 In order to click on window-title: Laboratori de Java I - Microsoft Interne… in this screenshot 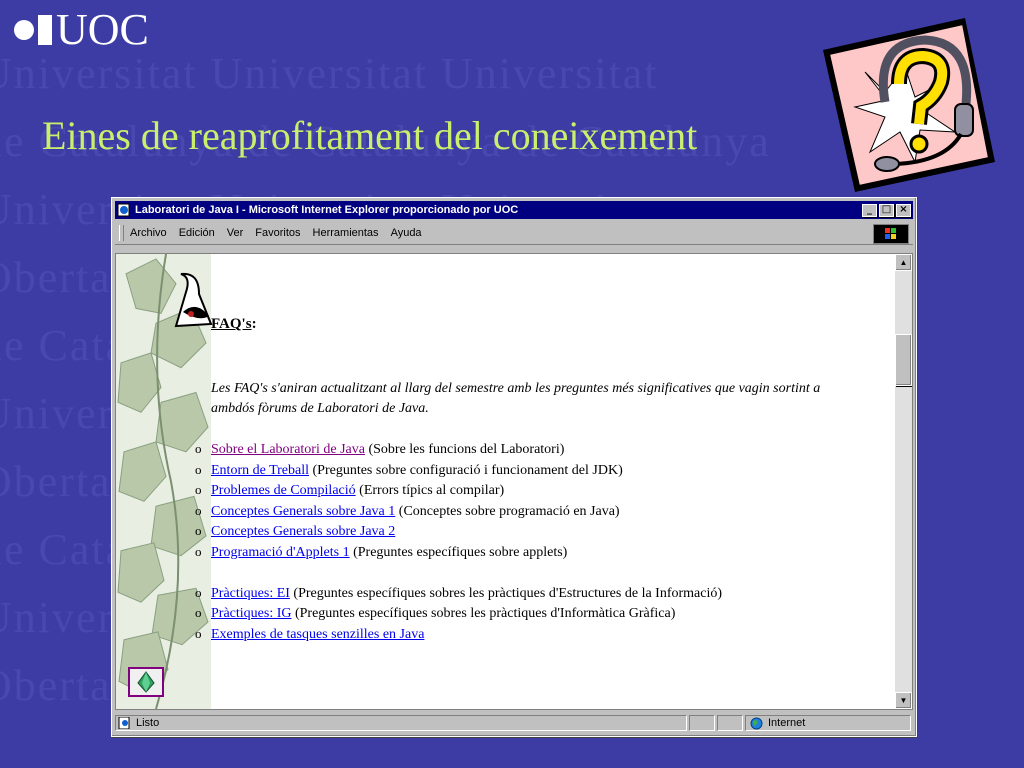, I will do `click(327, 210)`.